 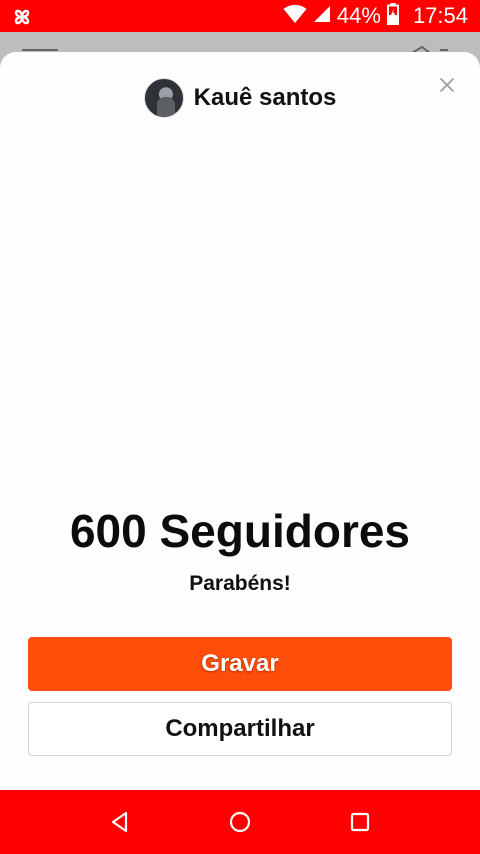 What do you see at coordinates (240, 729) in the screenshot?
I see `share-button: Compartilhar` at bounding box center [240, 729].